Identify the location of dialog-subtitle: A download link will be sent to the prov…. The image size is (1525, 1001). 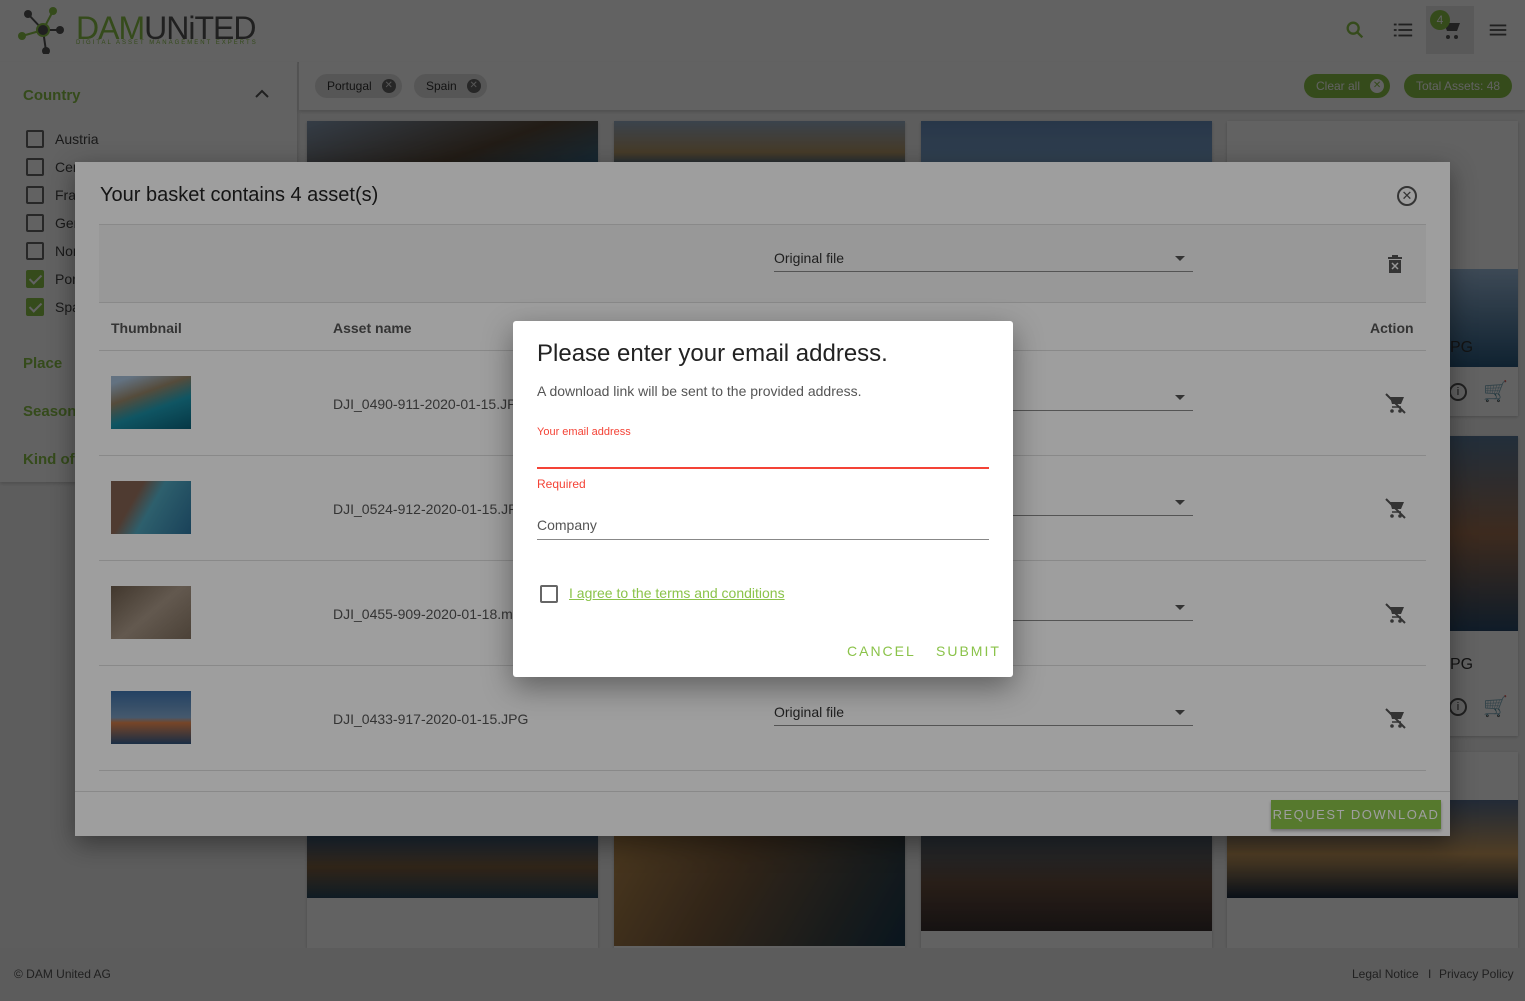
(699, 391).